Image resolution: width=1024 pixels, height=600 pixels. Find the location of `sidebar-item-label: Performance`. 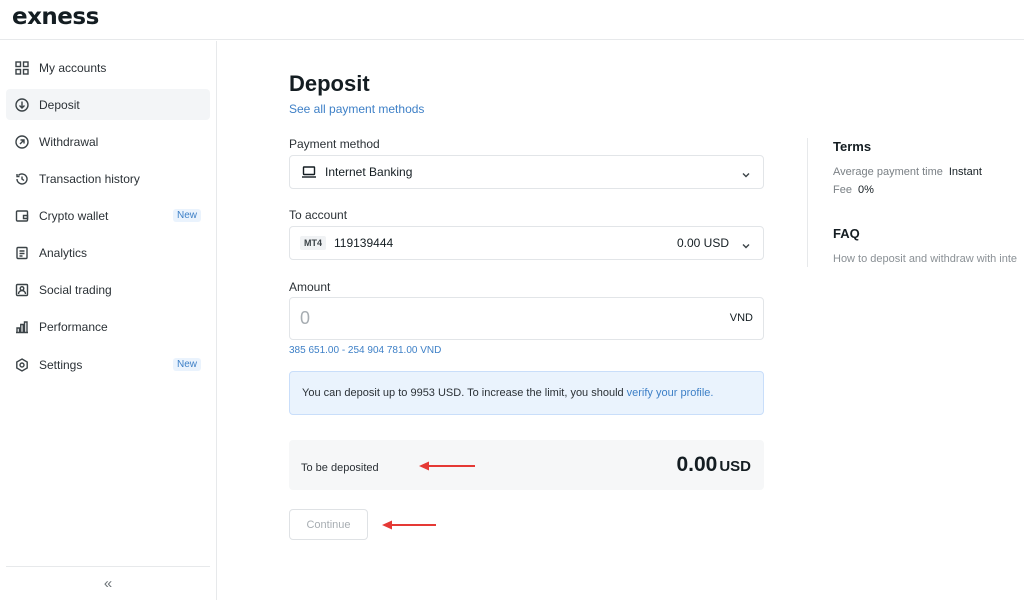

sidebar-item-label: Performance is located at coordinates (73, 326).